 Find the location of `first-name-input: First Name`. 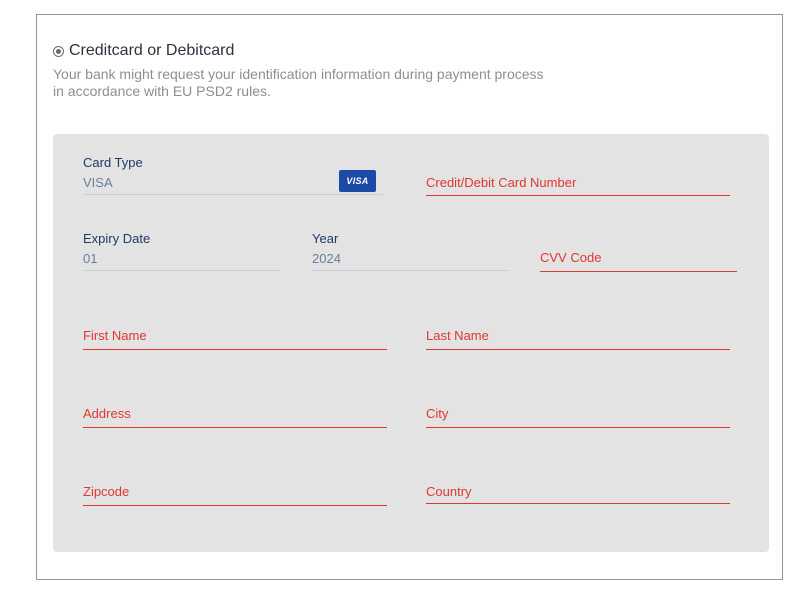

first-name-input: First Name is located at coordinates (235, 339).